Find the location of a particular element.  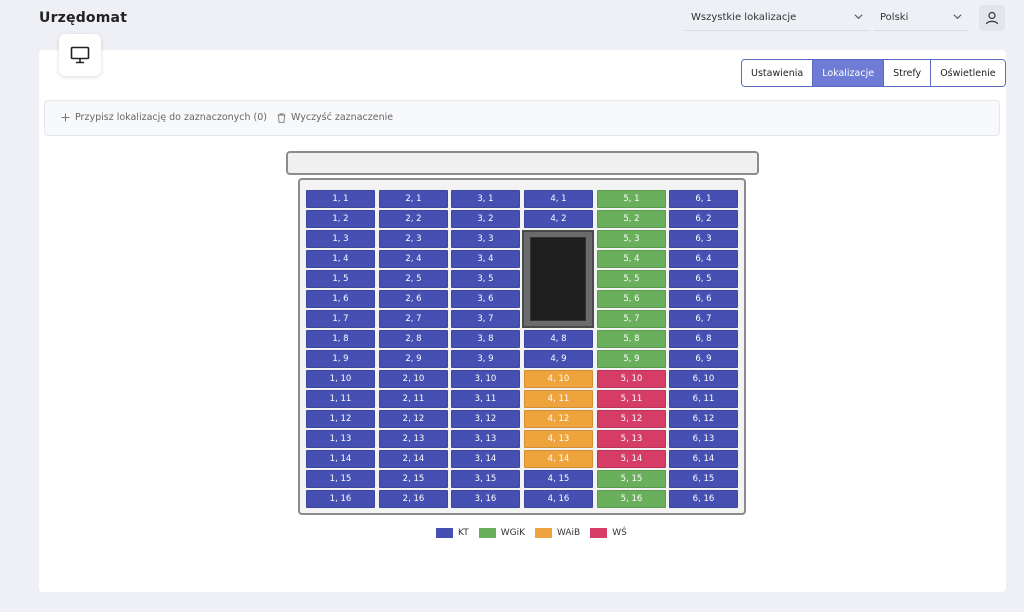

location-cell: 1, 16 is located at coordinates (340, 499).